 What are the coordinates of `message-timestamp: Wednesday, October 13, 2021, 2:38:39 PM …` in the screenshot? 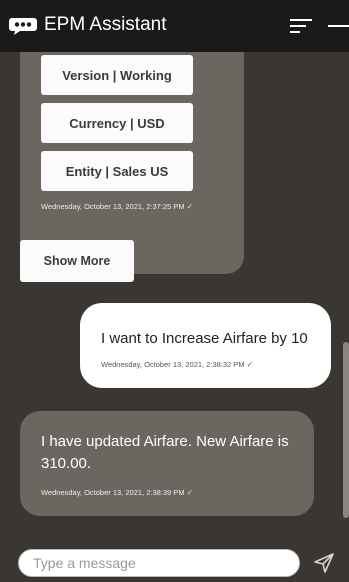 It's located at (117, 492).